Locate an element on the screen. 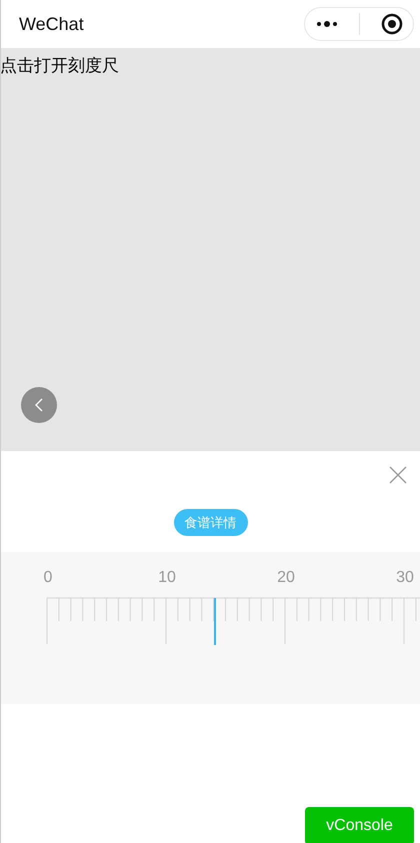 This screenshot has width=420, height=843. back-button is located at coordinates (39, 405).